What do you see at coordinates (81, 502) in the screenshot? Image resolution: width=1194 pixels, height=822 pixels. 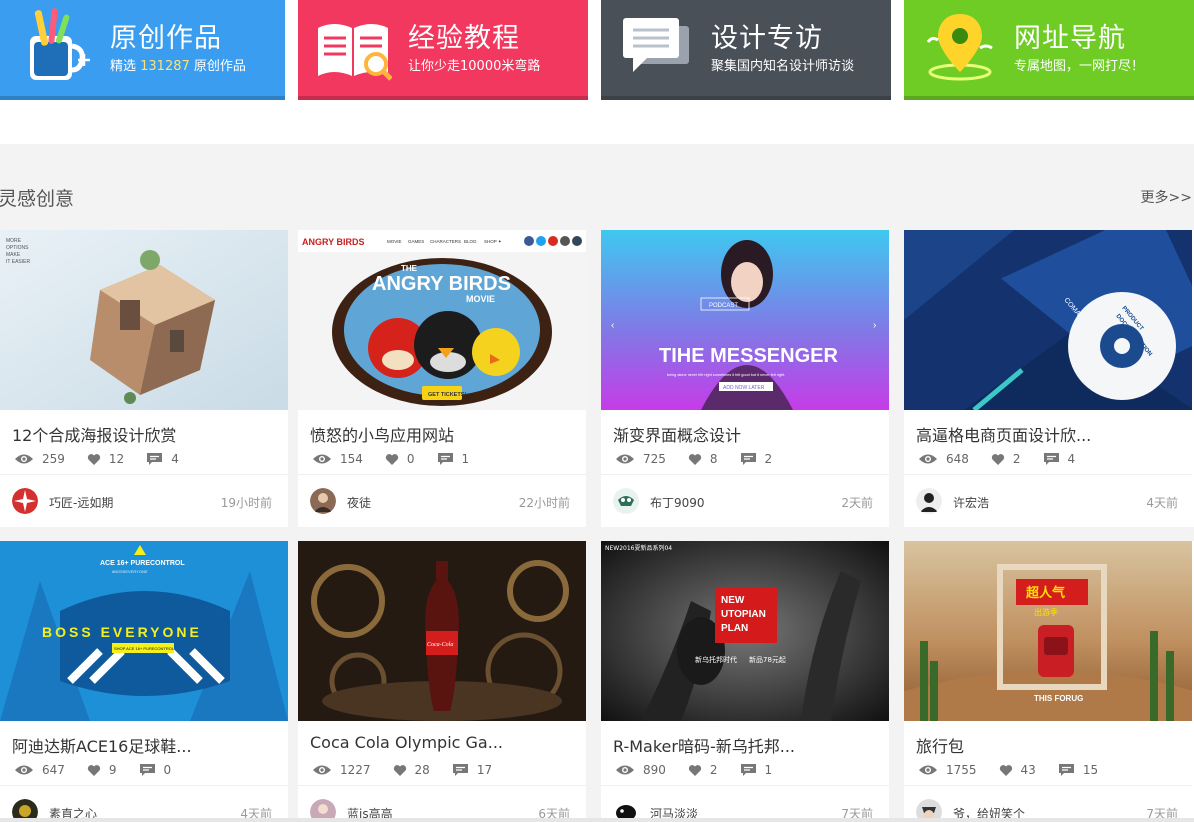 I see `author-name: 巧匠-远如期` at bounding box center [81, 502].